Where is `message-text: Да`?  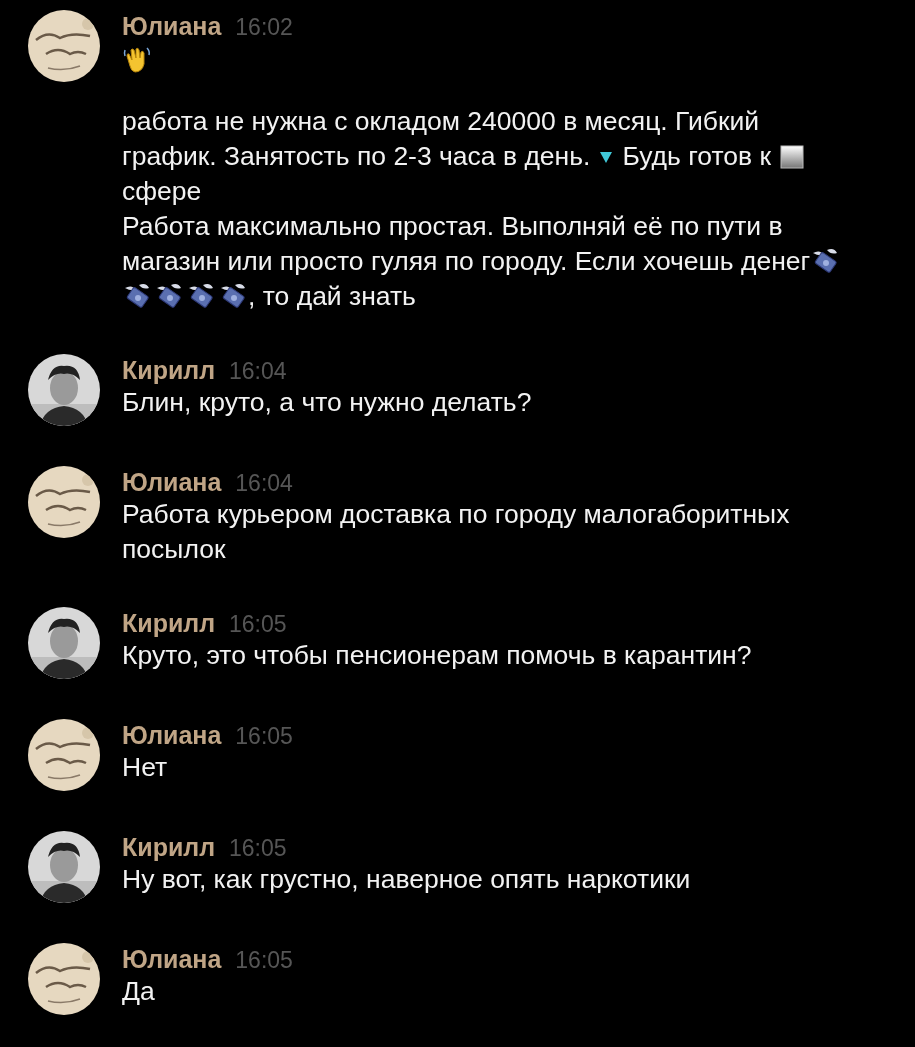 message-text: Да is located at coordinates (138, 991).